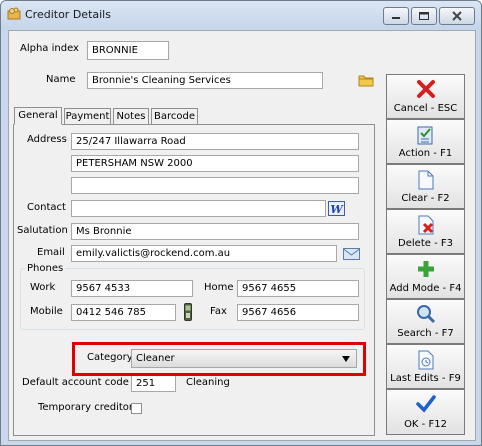  What do you see at coordinates (426, 404) in the screenshot?
I see `ok-check-icon` at bounding box center [426, 404].